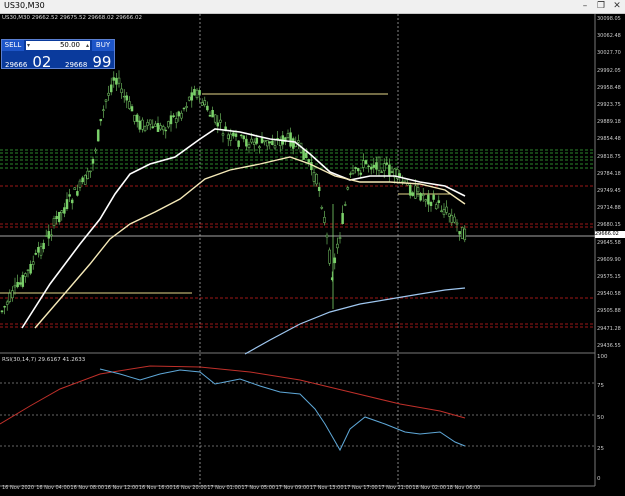 The width and height of the screenshot is (625, 496). Describe the element at coordinates (326, 488) in the screenshot. I see `time-axis-label: 17 Nov 13:00` at that location.